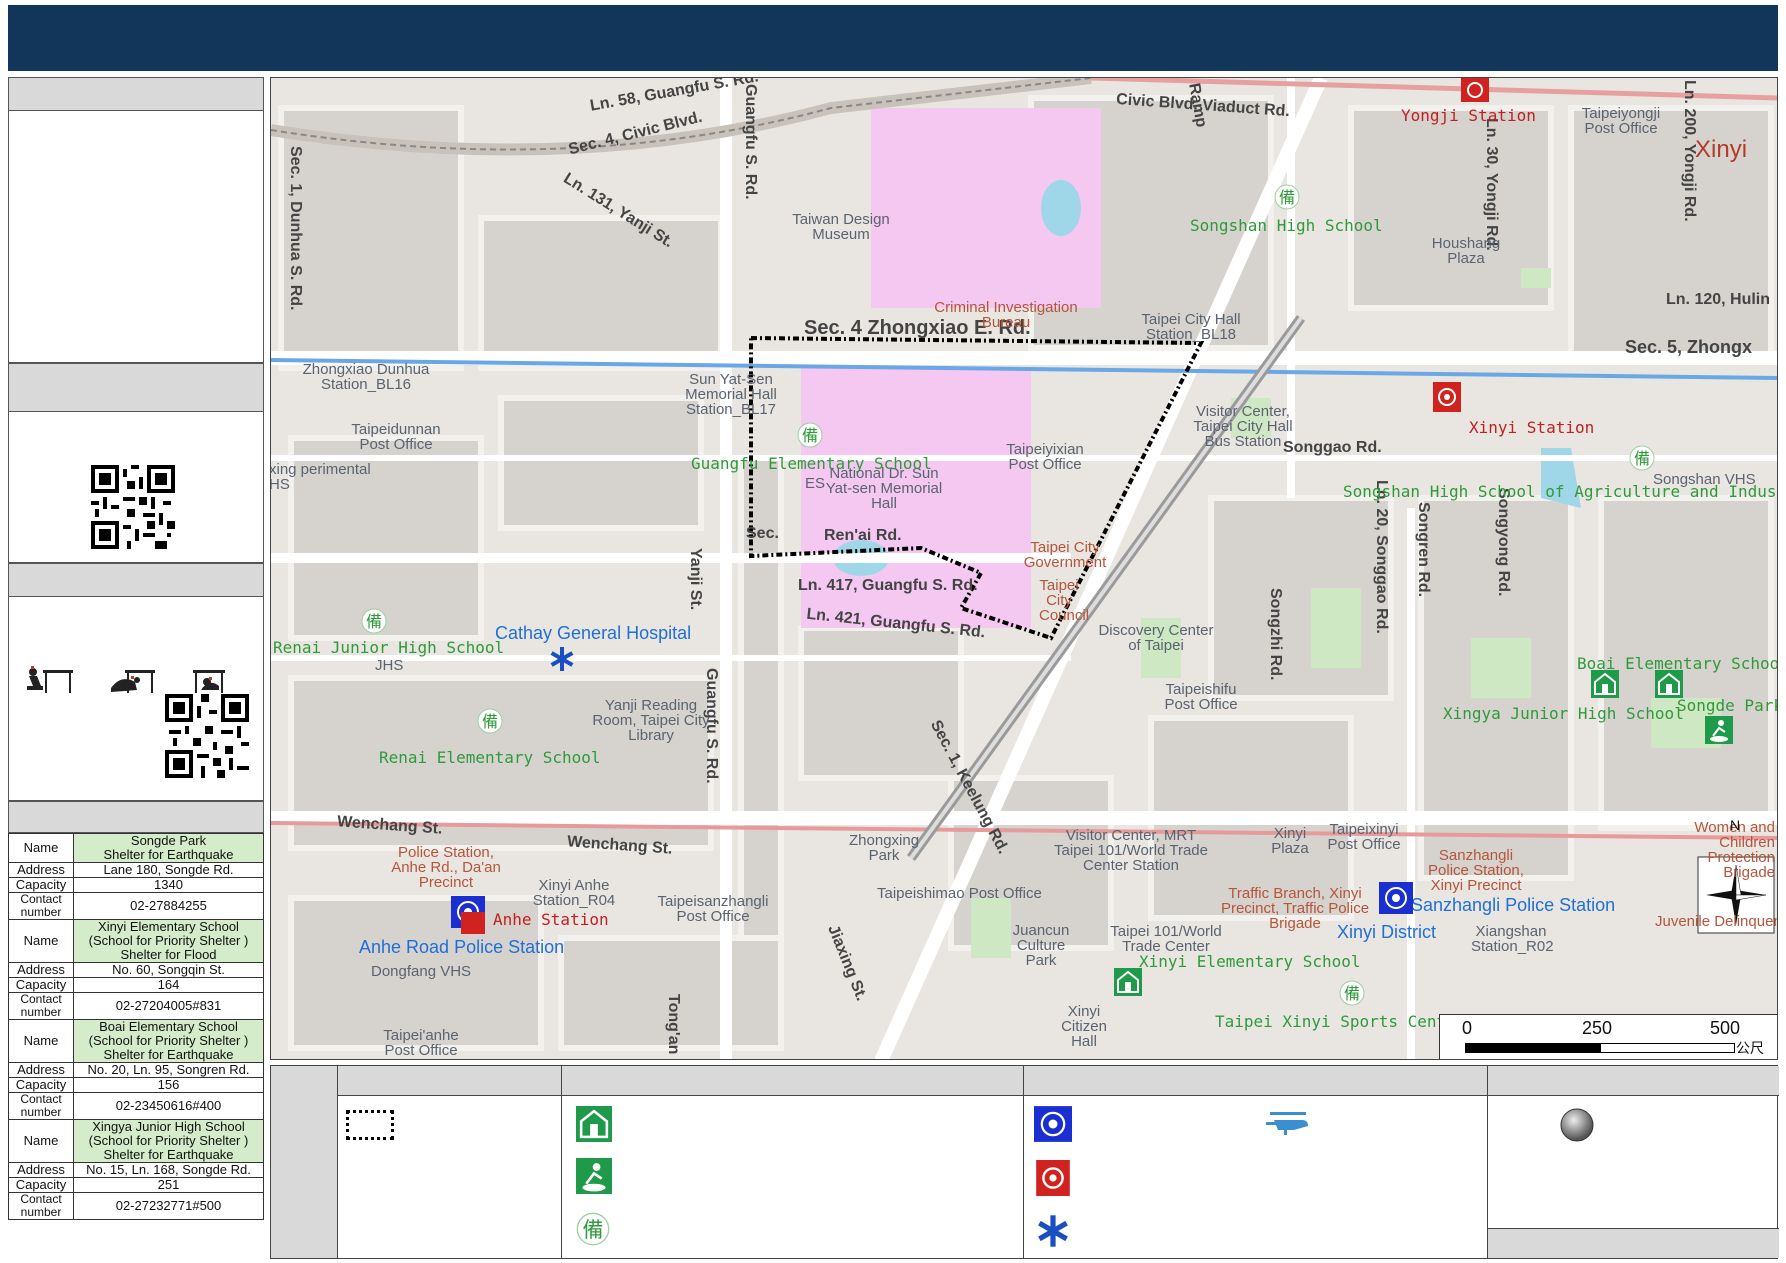 The height and width of the screenshot is (1263, 1786). I want to click on shelter-field-value: 1340, so click(168, 885).